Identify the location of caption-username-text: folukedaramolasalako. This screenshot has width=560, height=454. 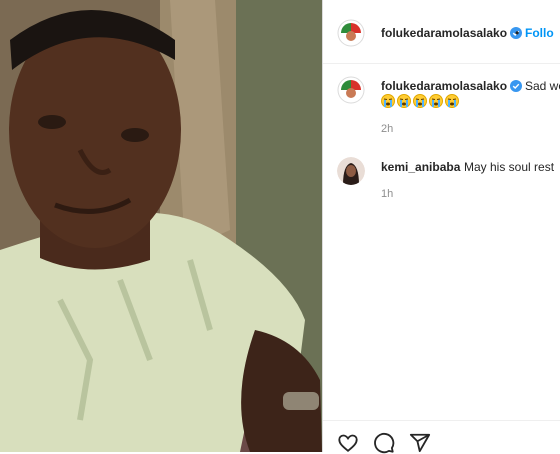
(444, 86).